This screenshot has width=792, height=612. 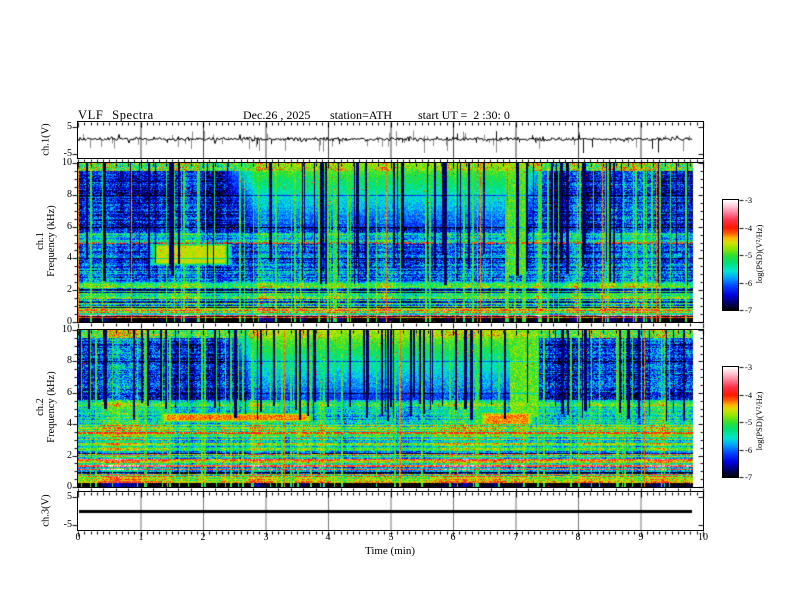 I want to click on colorbar-2-canvas, so click(x=730, y=422).